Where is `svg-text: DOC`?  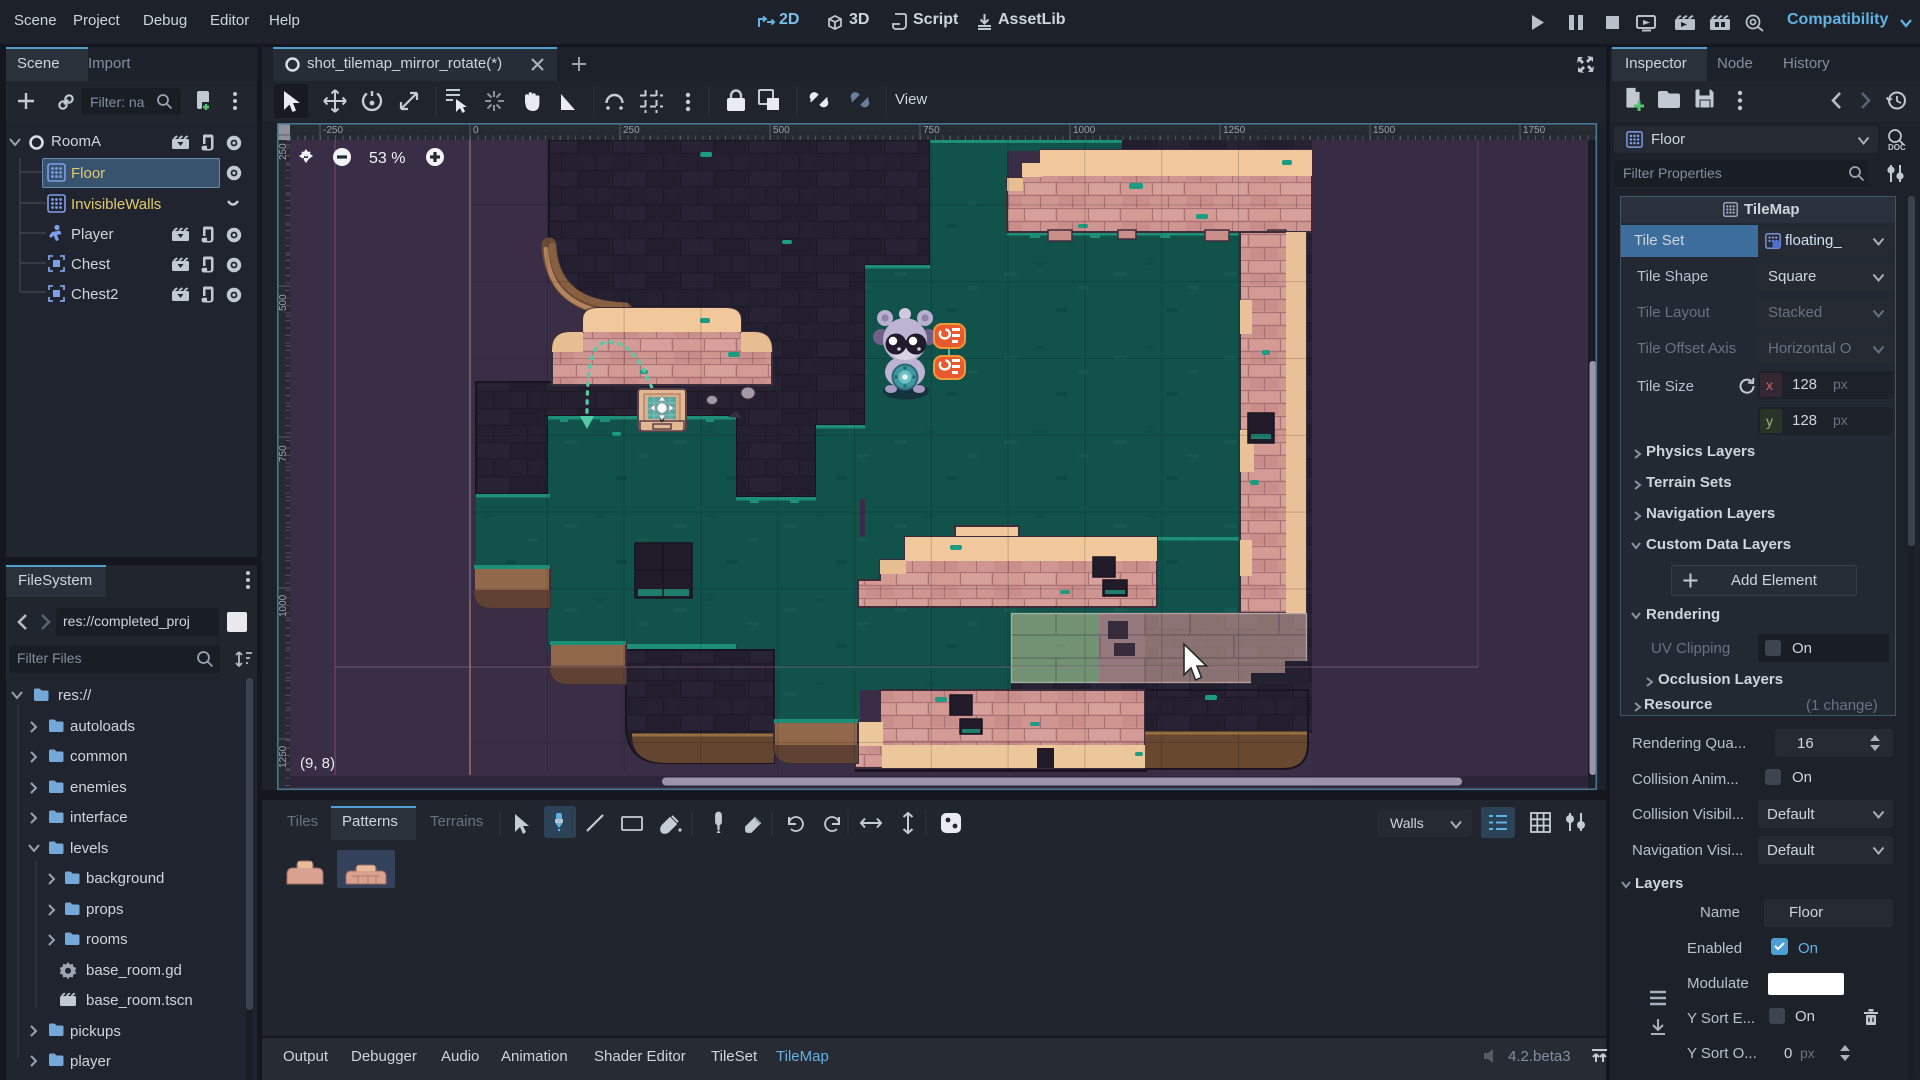
svg-text: DOC is located at coordinates (1897, 147).